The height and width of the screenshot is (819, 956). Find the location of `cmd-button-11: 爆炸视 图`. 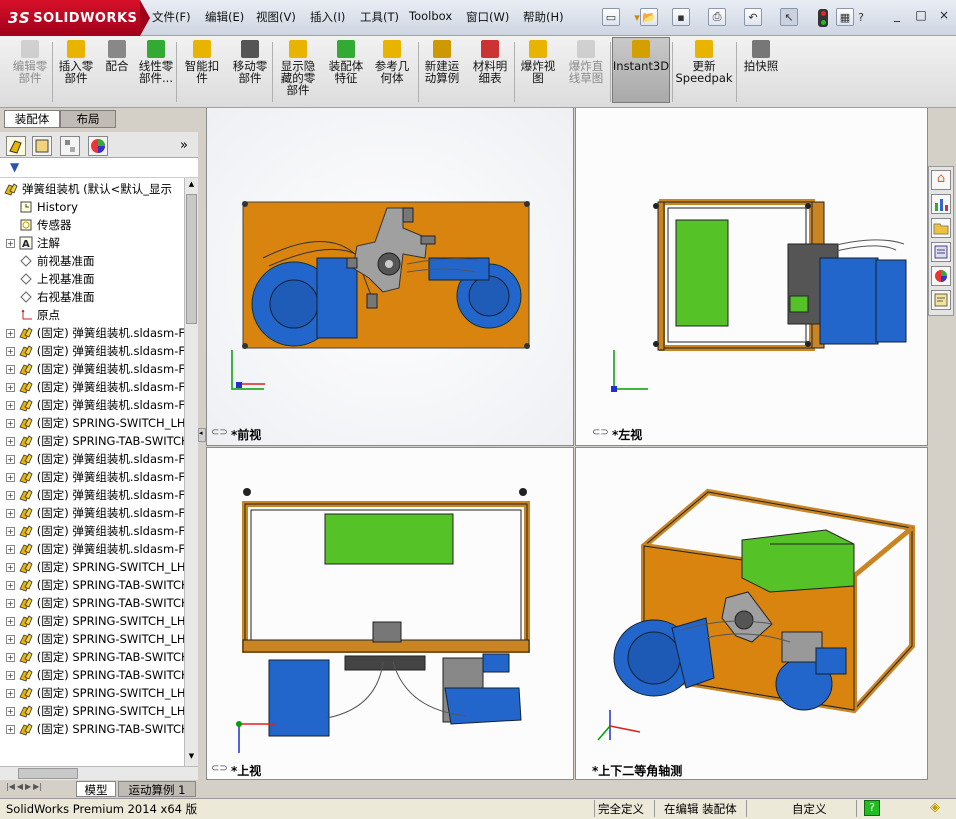

cmd-button-11: 爆炸视 图 is located at coordinates (538, 72).